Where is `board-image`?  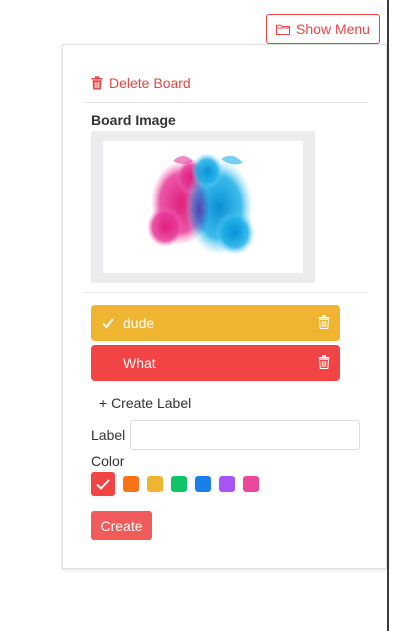
board-image is located at coordinates (203, 207).